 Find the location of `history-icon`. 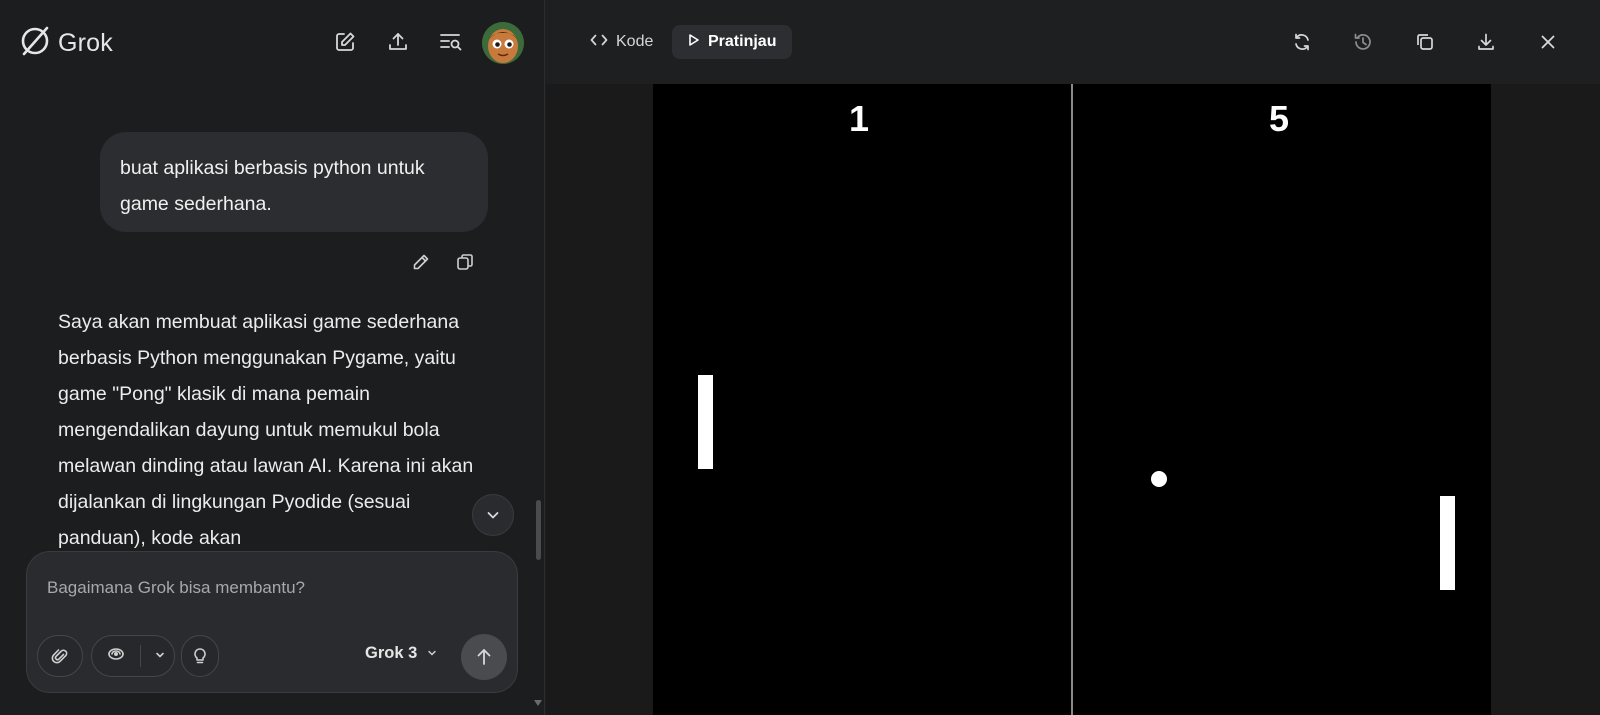

history-icon is located at coordinates (1363, 42).